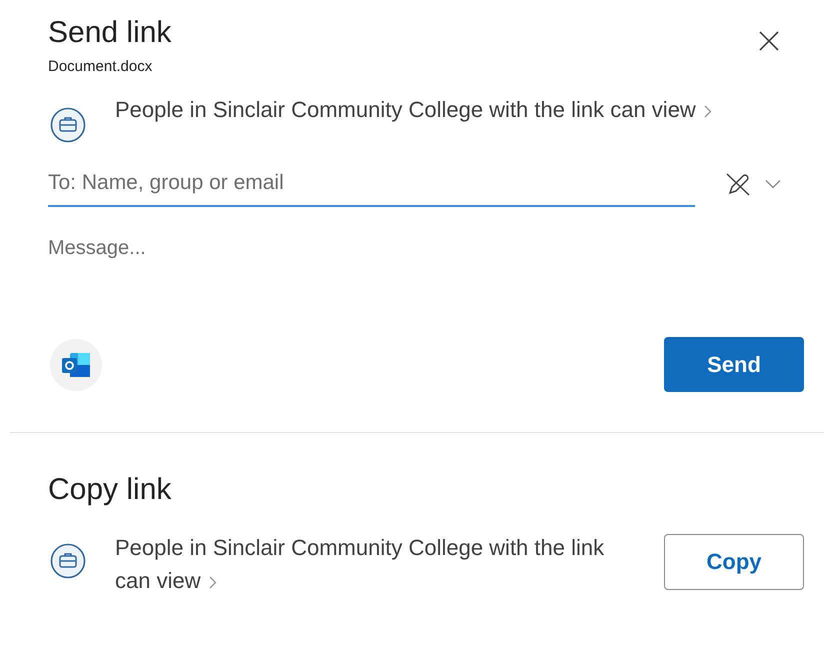  Describe the element at coordinates (773, 184) in the screenshot. I see `chevron-down-icon` at that location.